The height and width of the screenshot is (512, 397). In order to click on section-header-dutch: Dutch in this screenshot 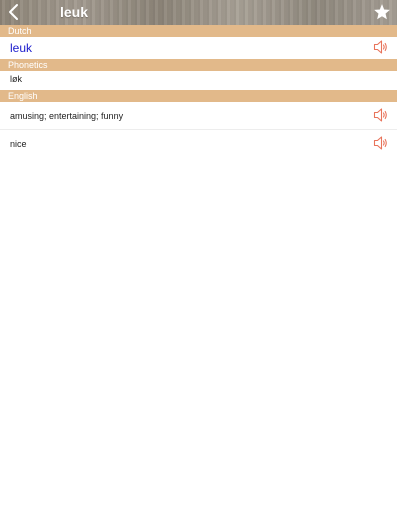, I will do `click(198, 31)`.